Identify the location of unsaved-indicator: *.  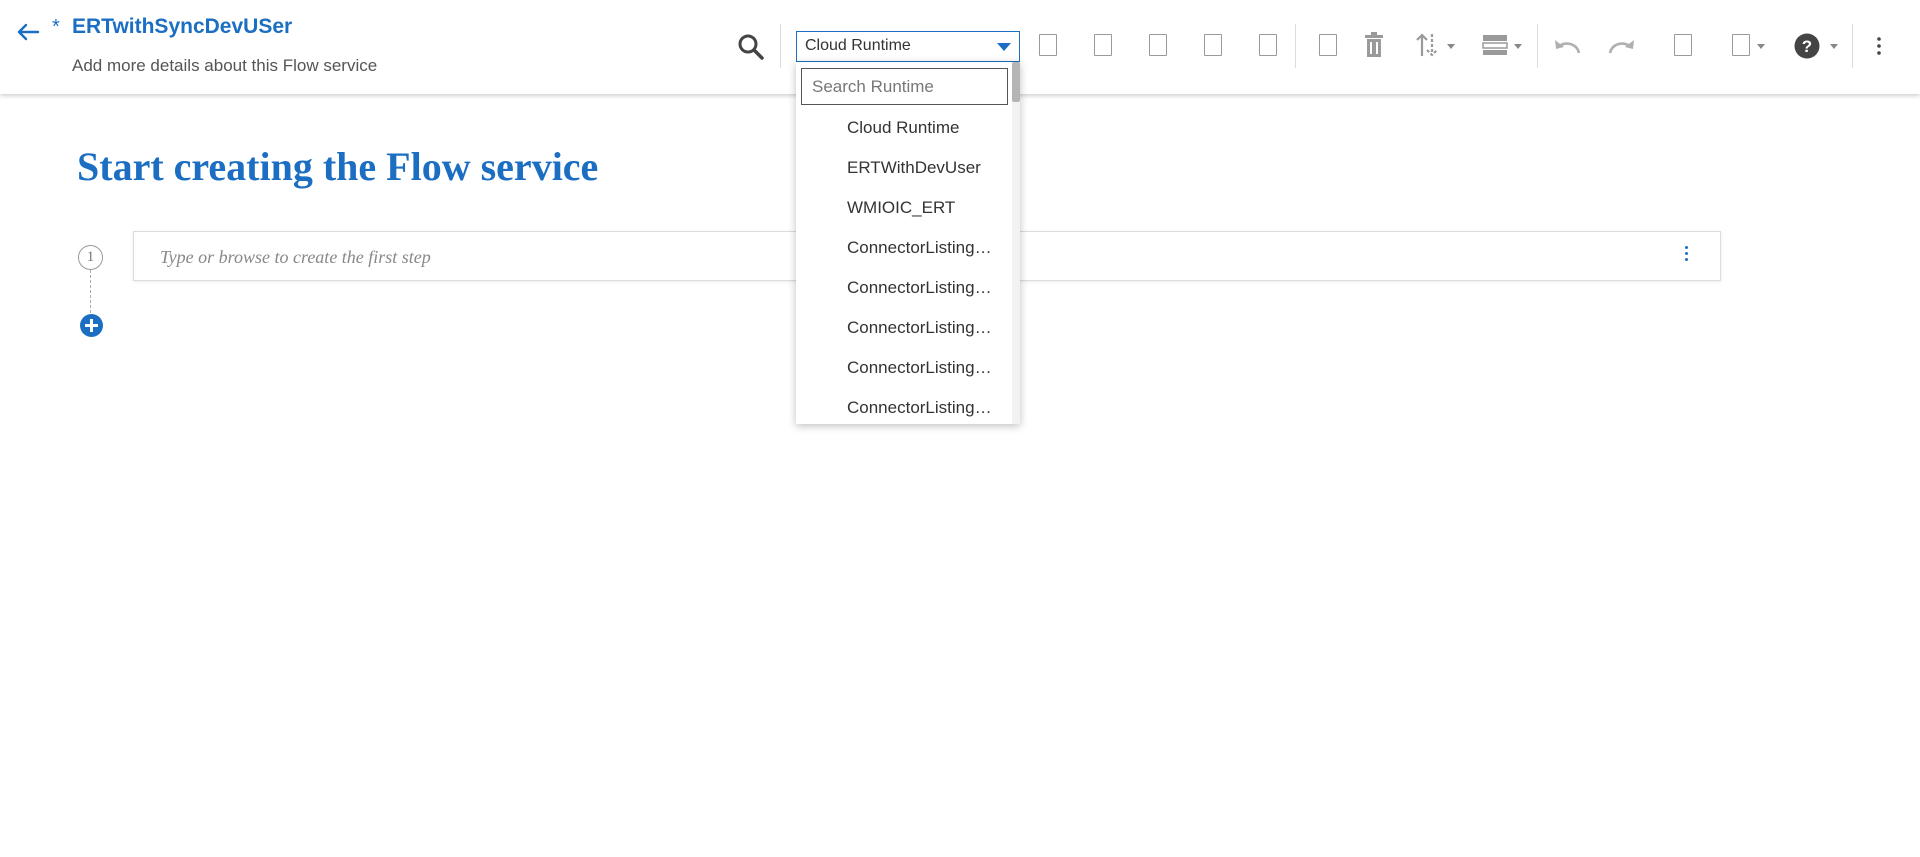
(56, 27).